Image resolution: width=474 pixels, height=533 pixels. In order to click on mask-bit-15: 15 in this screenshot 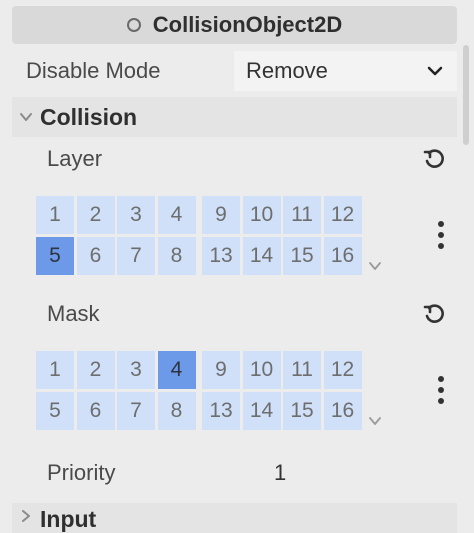, I will do `click(302, 411)`.